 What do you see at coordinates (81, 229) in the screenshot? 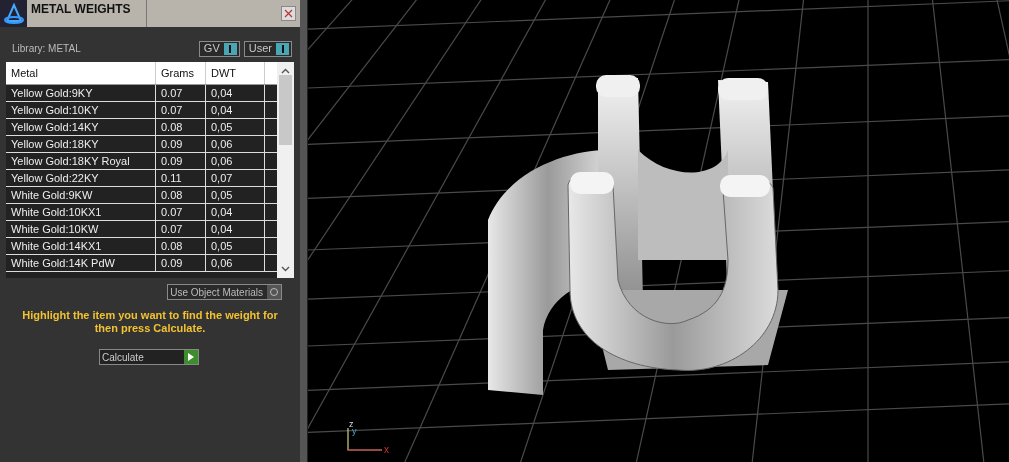
I see `table-cell: White Gold:10KW` at bounding box center [81, 229].